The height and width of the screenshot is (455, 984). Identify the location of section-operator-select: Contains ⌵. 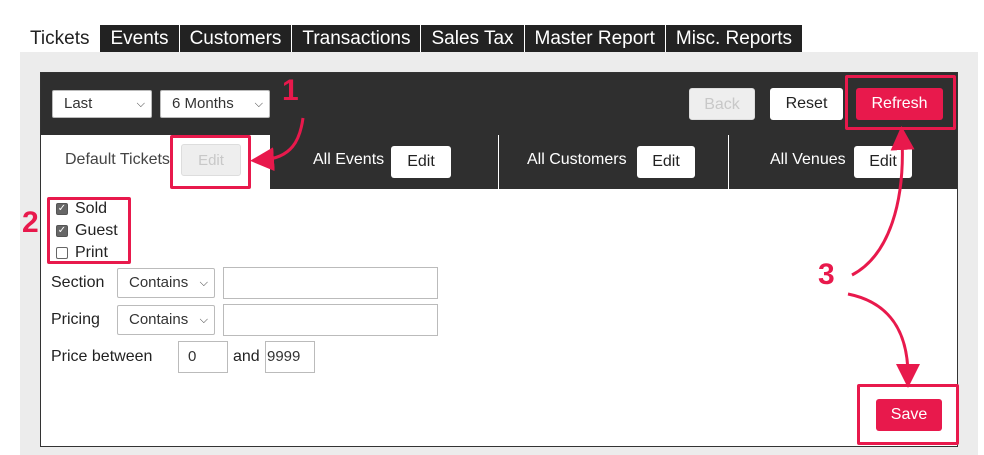
(166, 283).